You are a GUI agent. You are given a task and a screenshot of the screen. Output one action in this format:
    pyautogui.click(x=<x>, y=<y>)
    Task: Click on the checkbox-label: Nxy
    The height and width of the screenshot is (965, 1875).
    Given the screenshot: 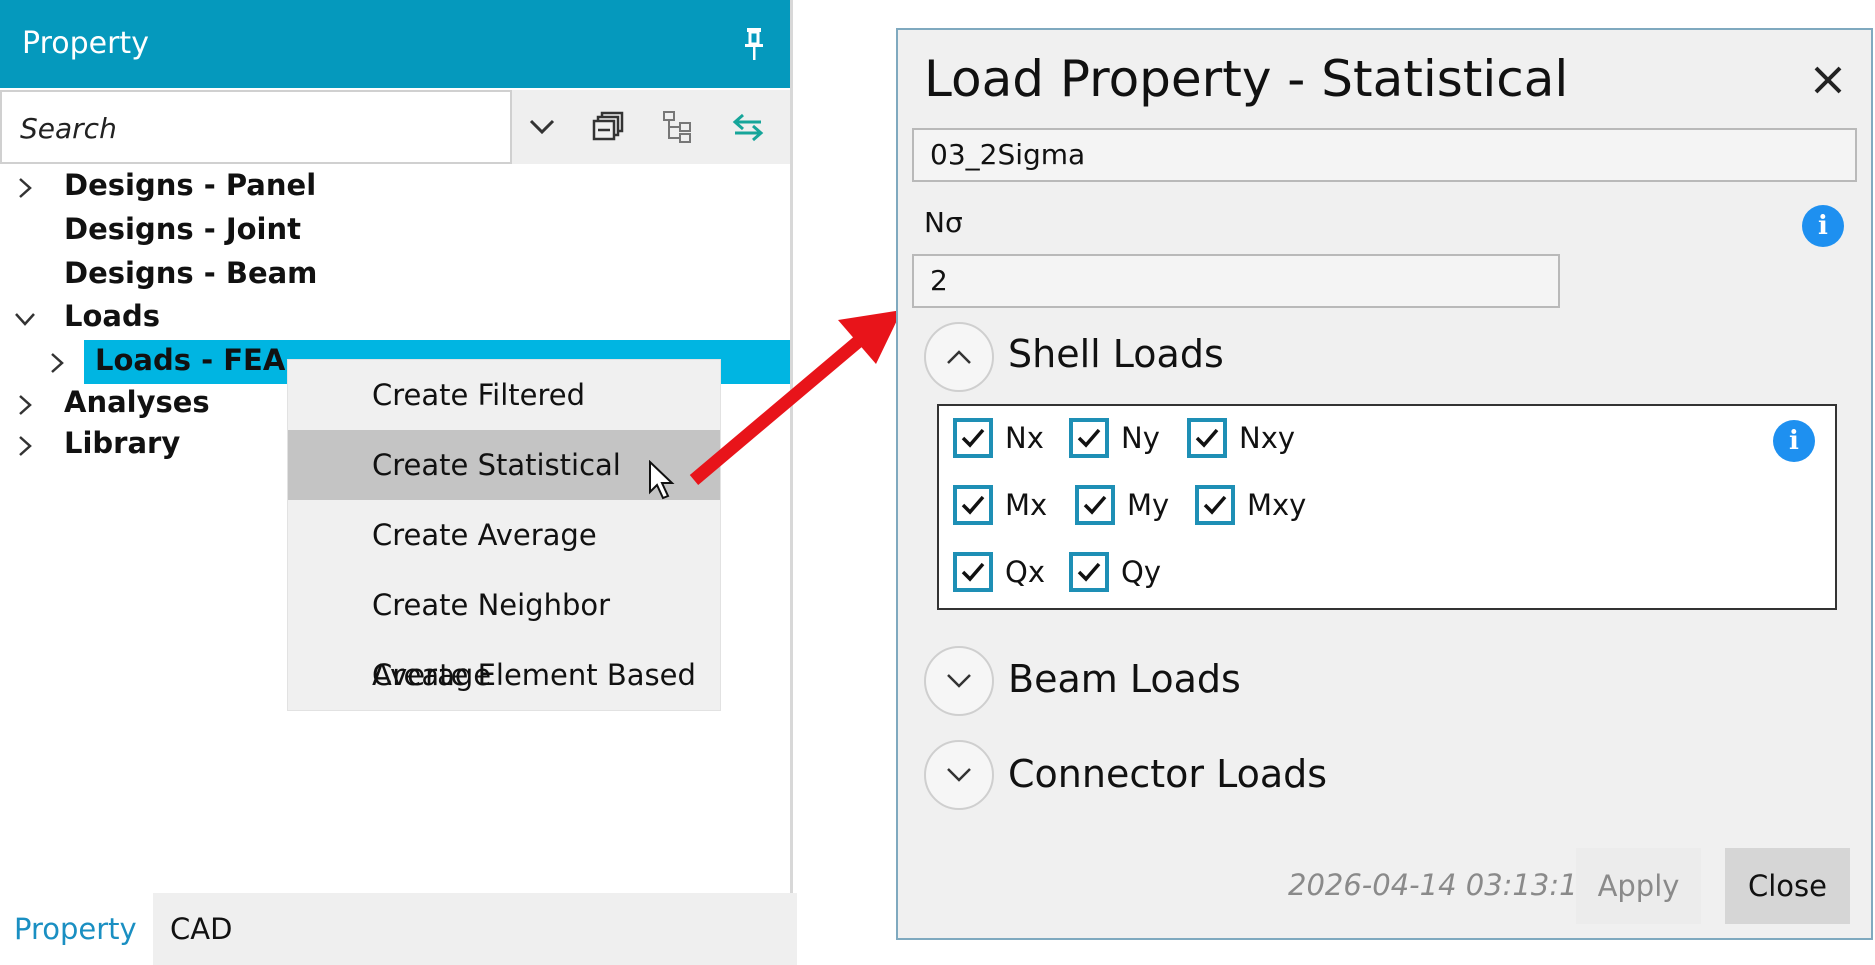 What is the action you would take?
    pyautogui.click(x=1267, y=438)
    